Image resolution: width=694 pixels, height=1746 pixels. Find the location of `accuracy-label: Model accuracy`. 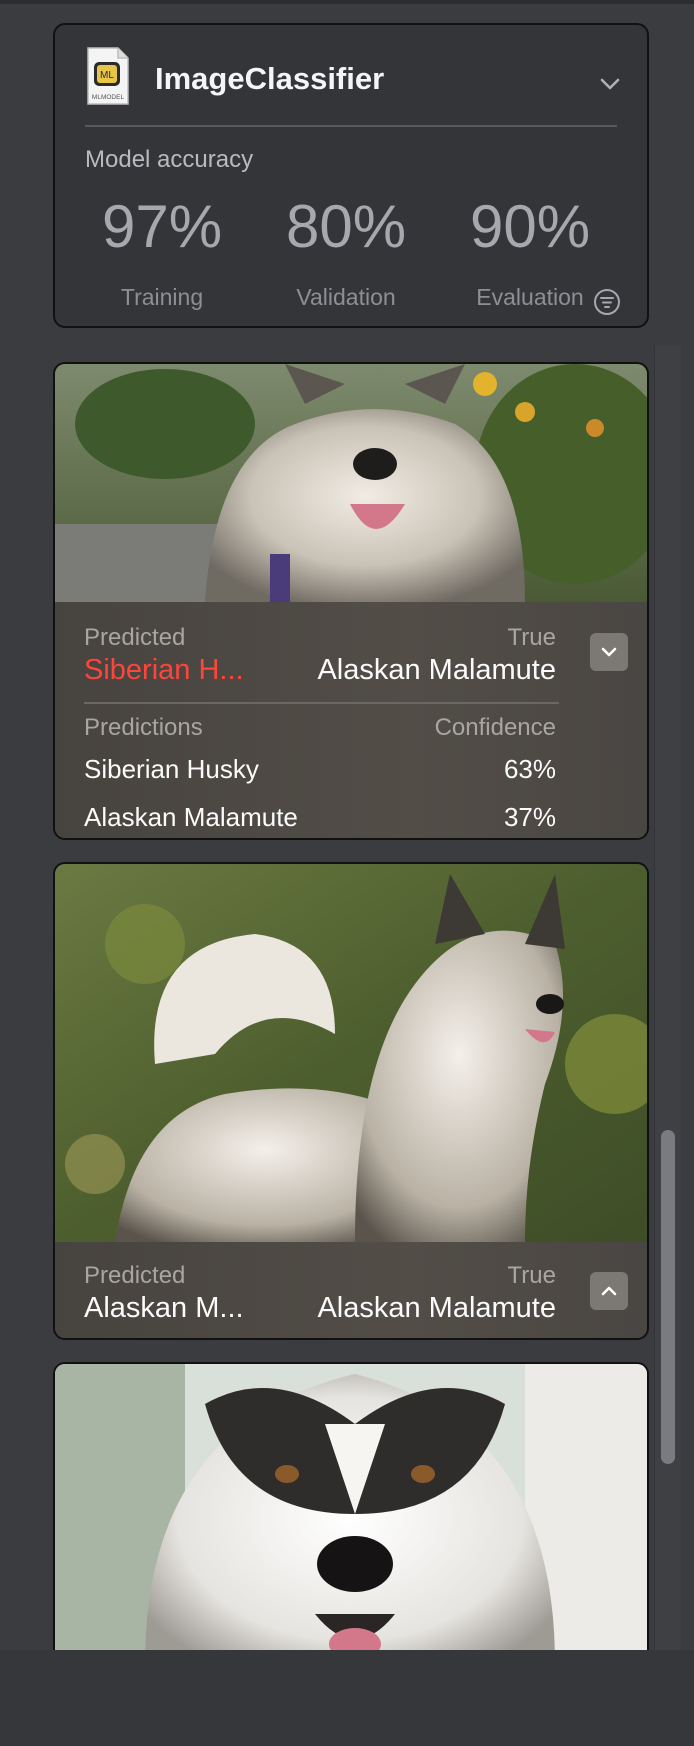

accuracy-label: Model accuracy is located at coordinates (169, 159).